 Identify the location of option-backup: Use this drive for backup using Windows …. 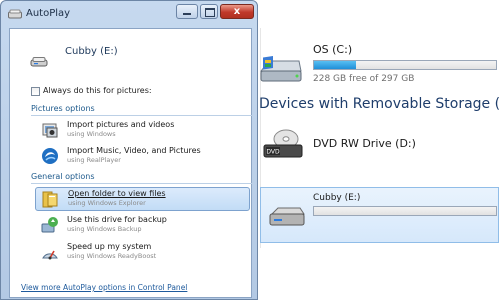
(142, 226).